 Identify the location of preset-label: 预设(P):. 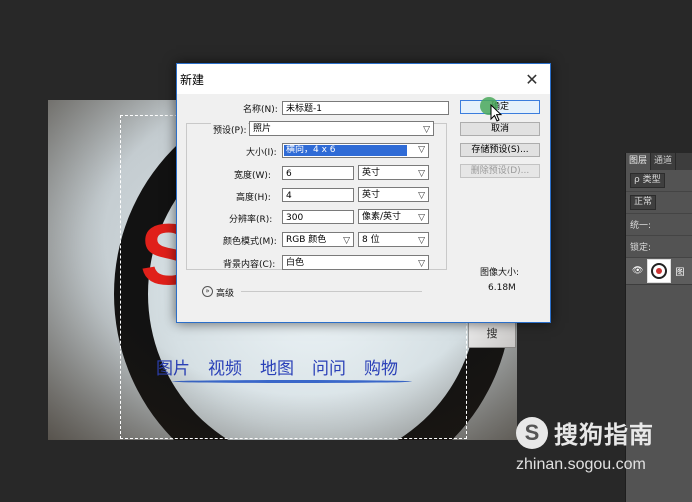
(230, 129).